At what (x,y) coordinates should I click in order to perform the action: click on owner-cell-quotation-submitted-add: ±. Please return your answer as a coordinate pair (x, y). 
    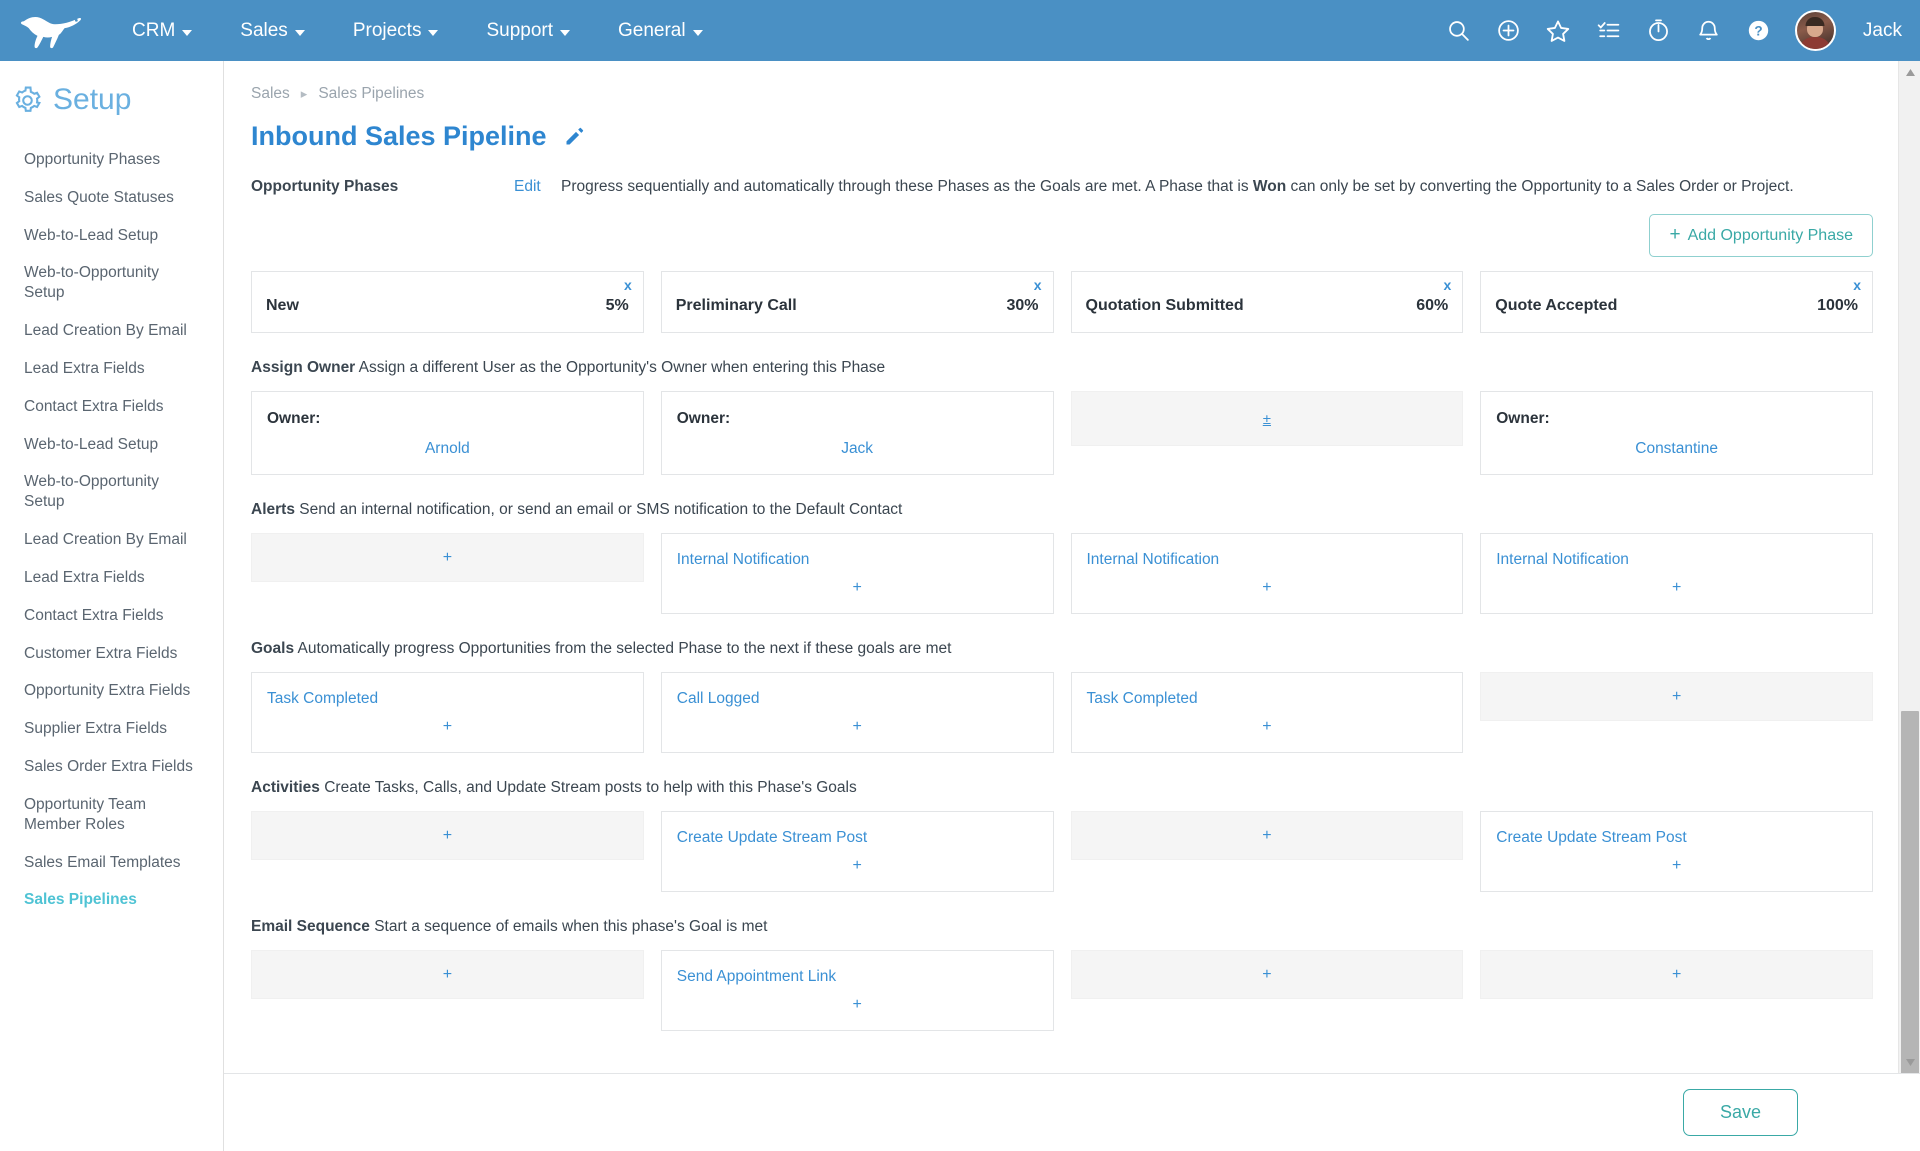
    Looking at the image, I should click on (1267, 418).